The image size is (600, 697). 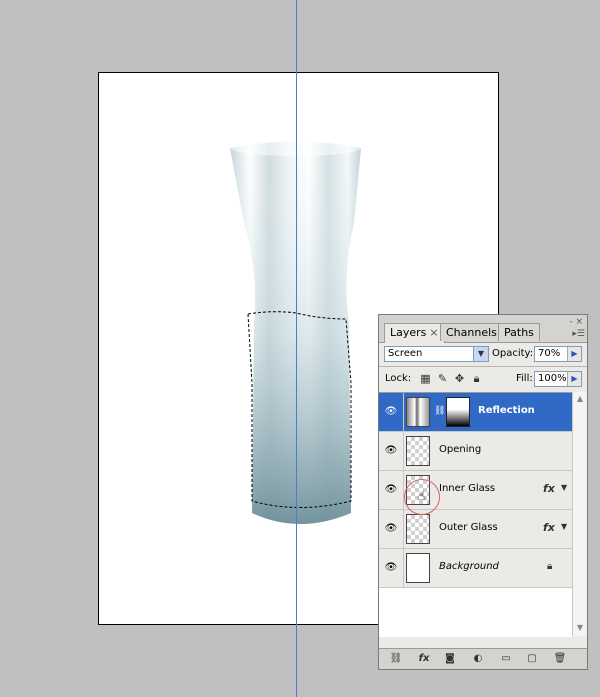 I want to click on fill-input: 100% ▶, so click(x=558, y=379).